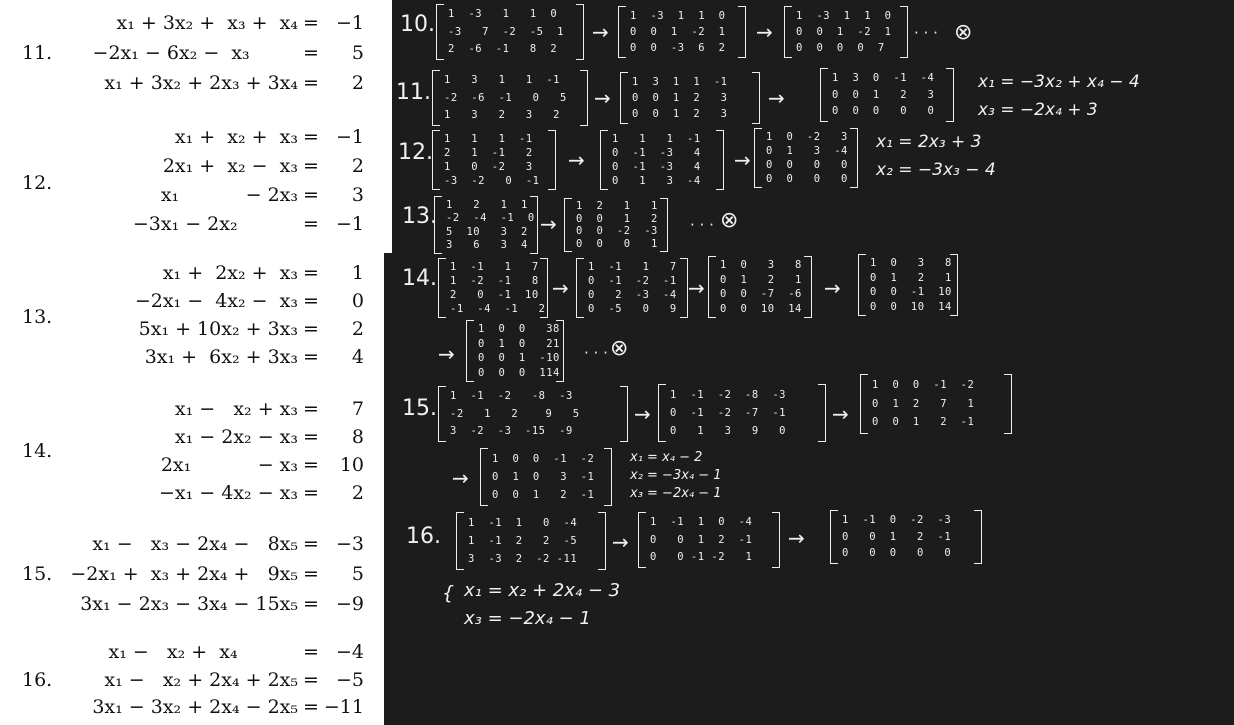 This screenshot has width=1234, height=725. Describe the element at coordinates (701, 557) in the screenshot. I see `matrix-row: 0 0 -1 -2 1` at that location.